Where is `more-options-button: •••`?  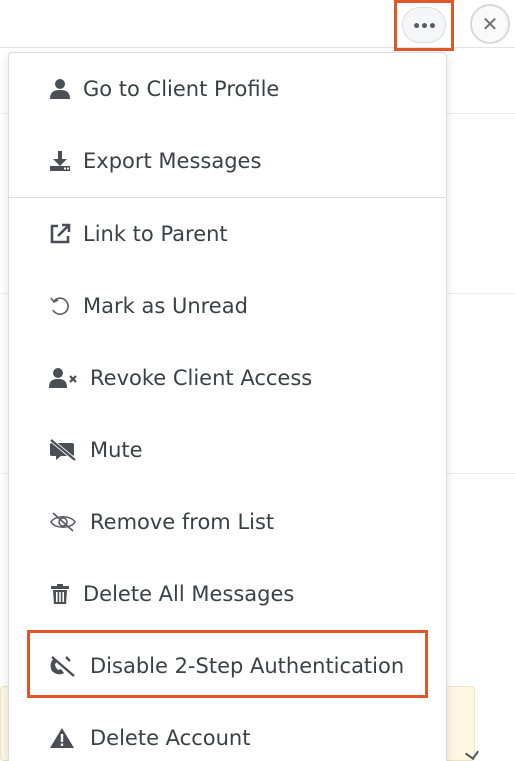
more-options-button: ••• is located at coordinates (424, 25).